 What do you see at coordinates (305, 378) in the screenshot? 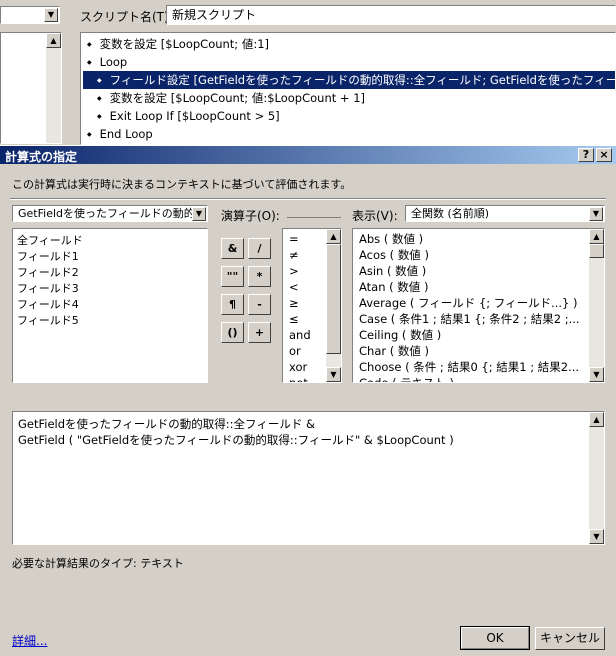
I see `operator-item: not` at bounding box center [305, 378].